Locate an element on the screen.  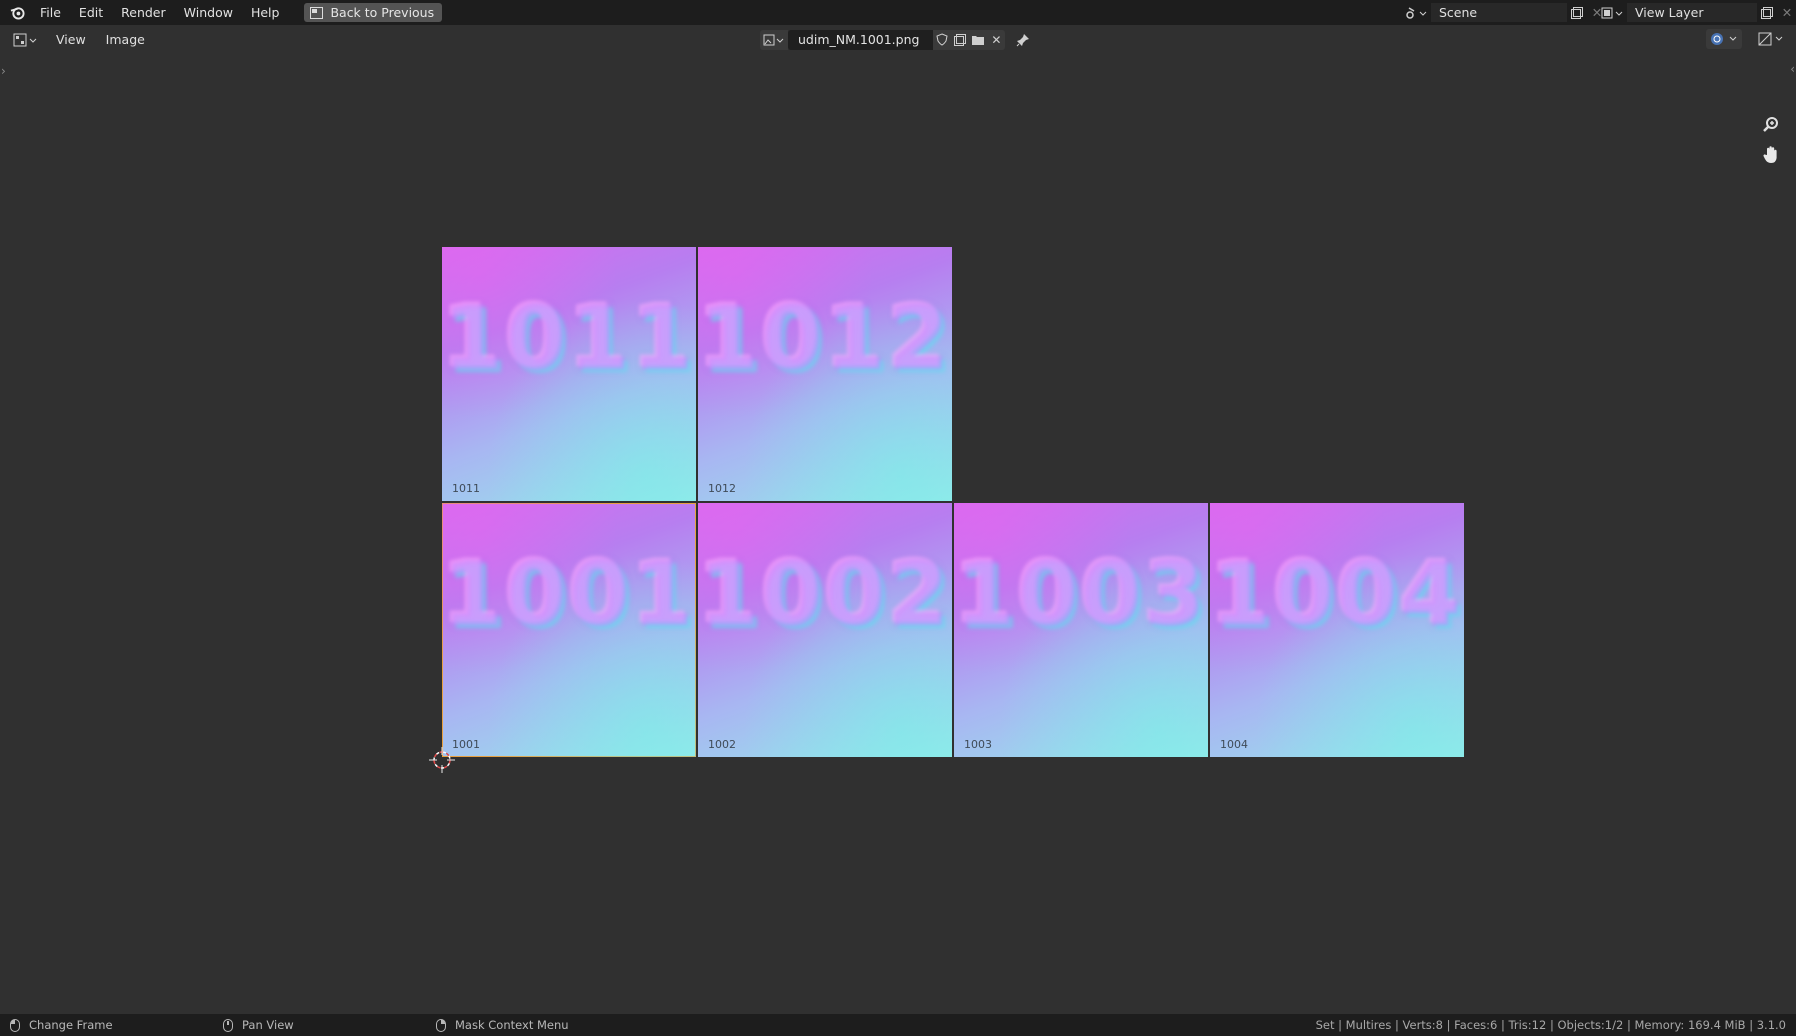
new-view-layer-icon is located at coordinates (1767, 12).